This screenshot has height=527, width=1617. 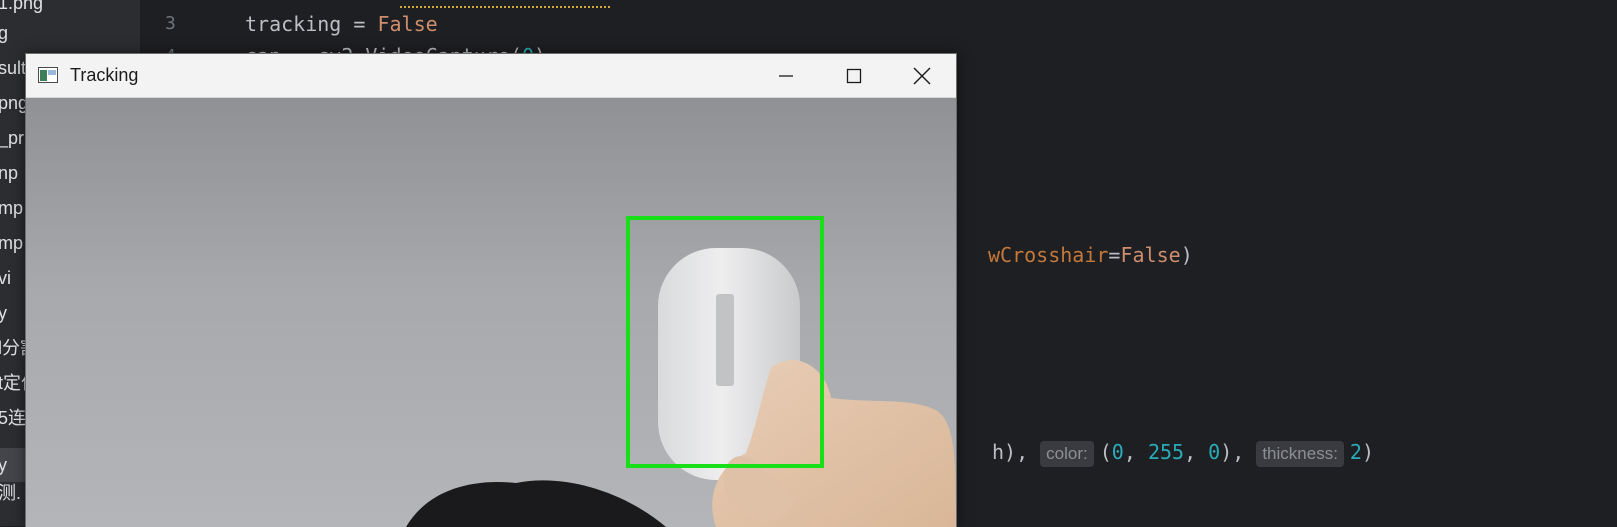 I want to click on window-titlebar: Tracking, so click(x=491, y=76).